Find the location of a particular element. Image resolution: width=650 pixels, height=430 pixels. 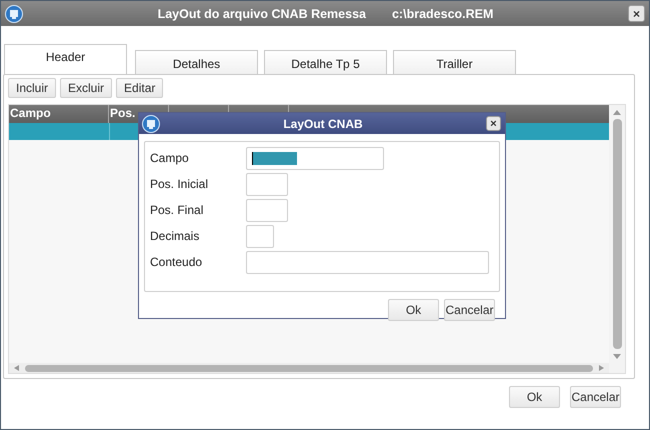

field-label: Pos. Final is located at coordinates (177, 210).